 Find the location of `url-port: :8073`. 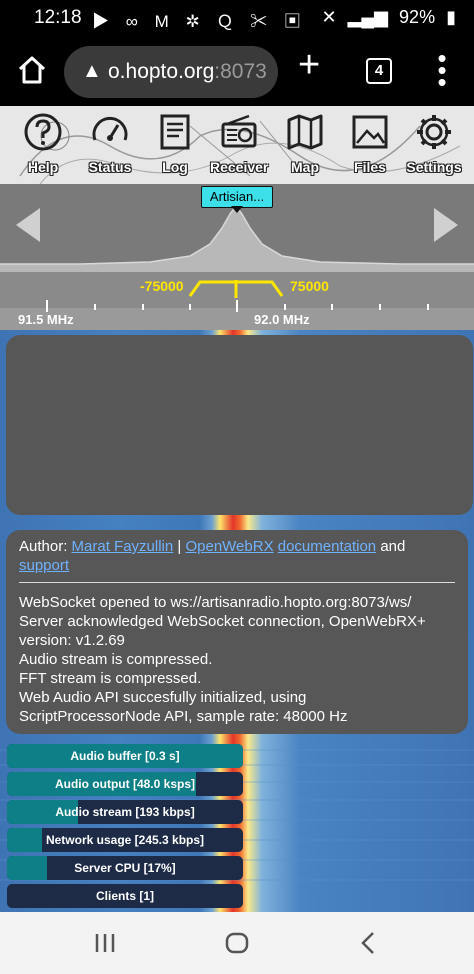

url-port: :8073 is located at coordinates (240, 71).